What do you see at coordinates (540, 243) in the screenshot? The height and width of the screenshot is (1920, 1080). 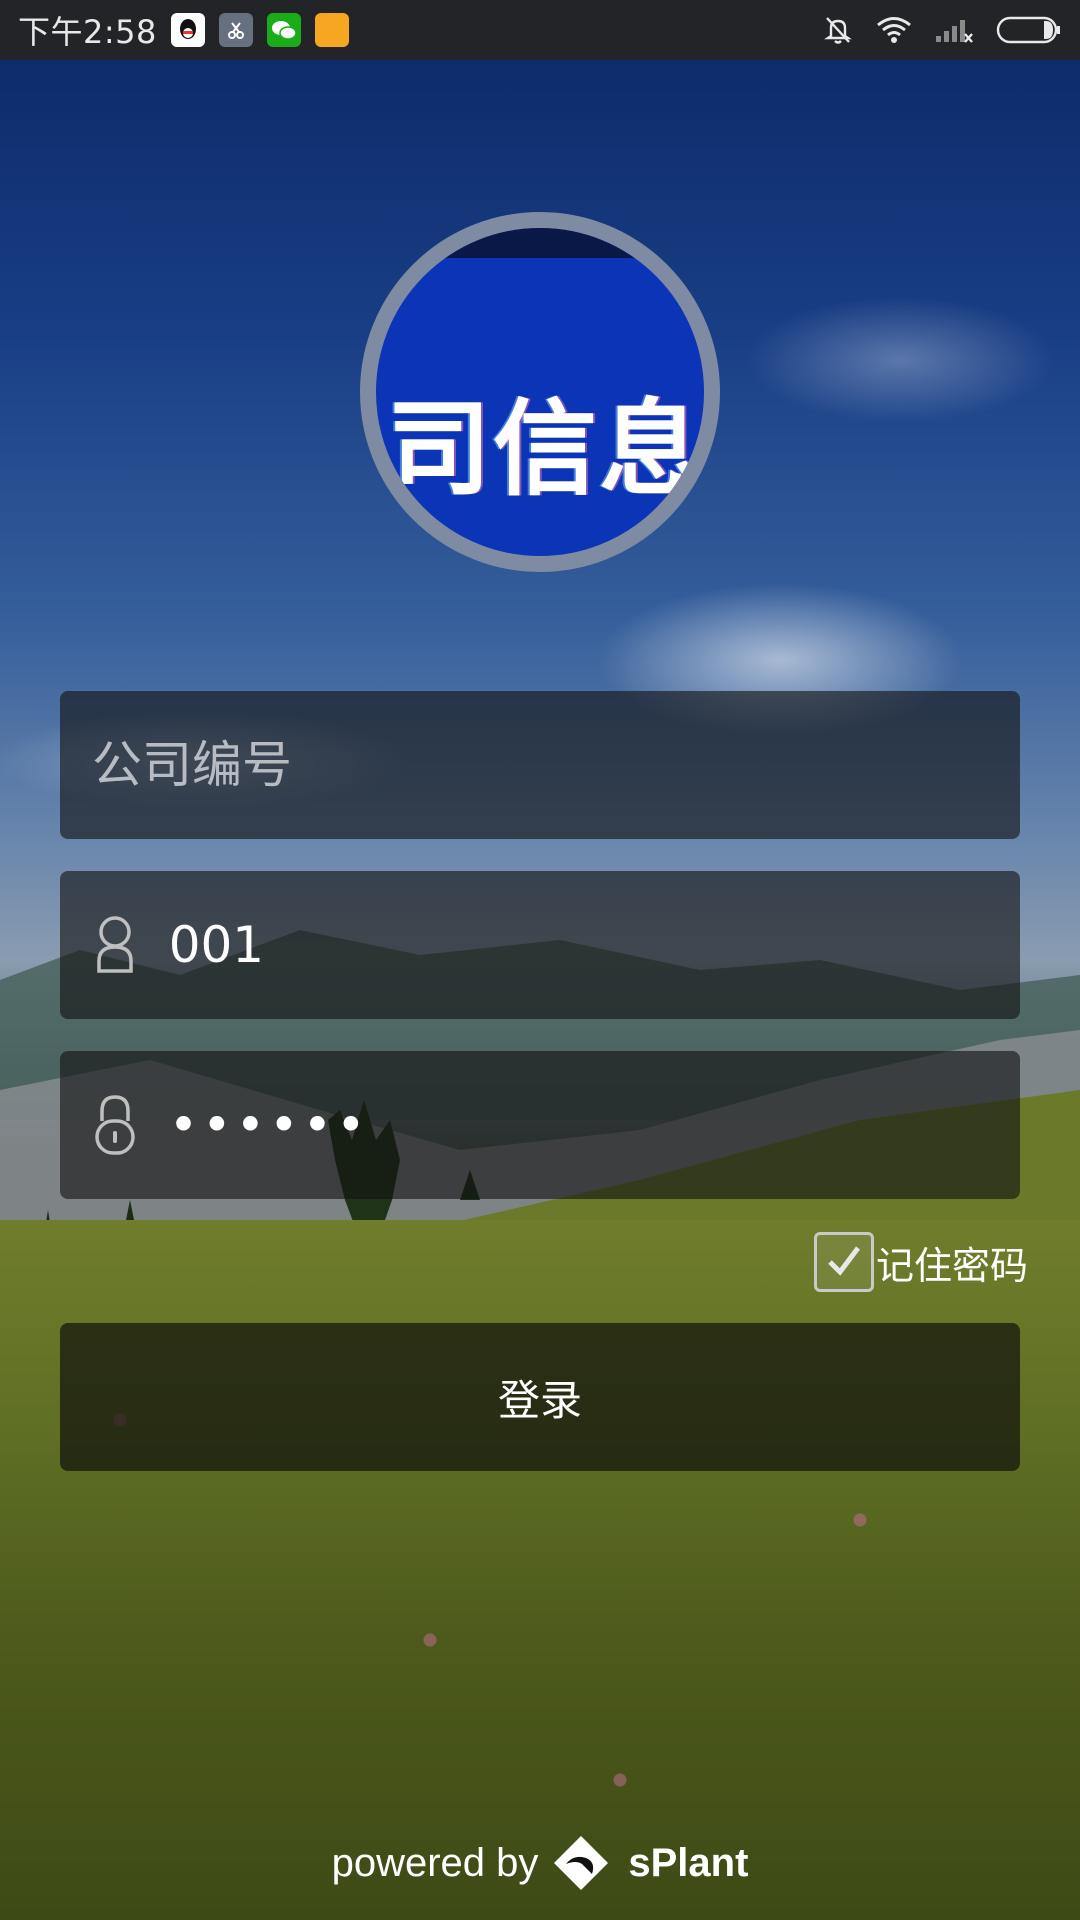 I see `logo-top-band` at bounding box center [540, 243].